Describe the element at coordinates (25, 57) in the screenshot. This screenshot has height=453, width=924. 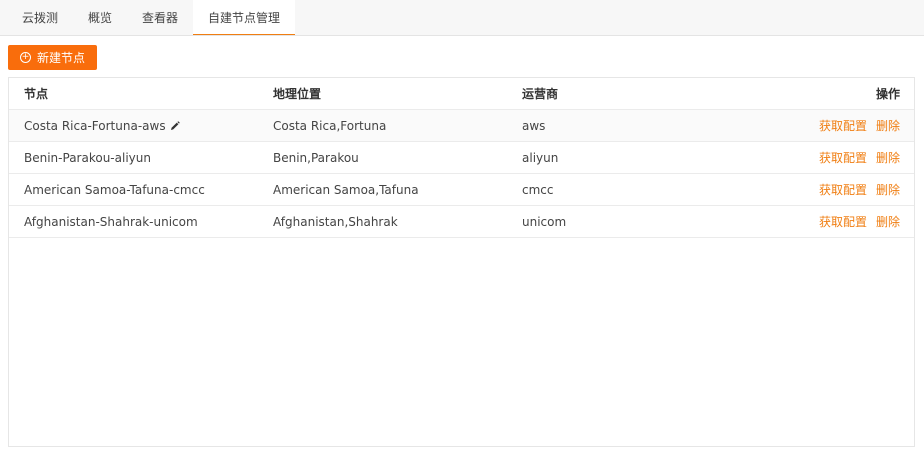
I see `plus-circle-icon: +` at that location.